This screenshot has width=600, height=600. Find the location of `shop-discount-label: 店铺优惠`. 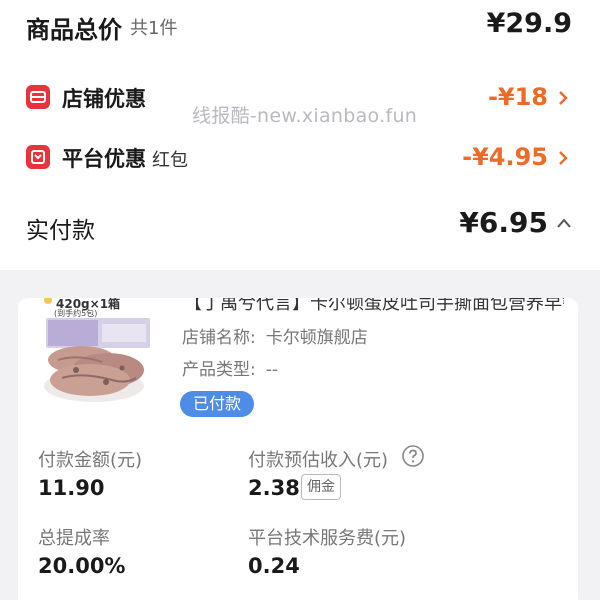

shop-discount-label: 店铺优惠 is located at coordinates (104, 99).